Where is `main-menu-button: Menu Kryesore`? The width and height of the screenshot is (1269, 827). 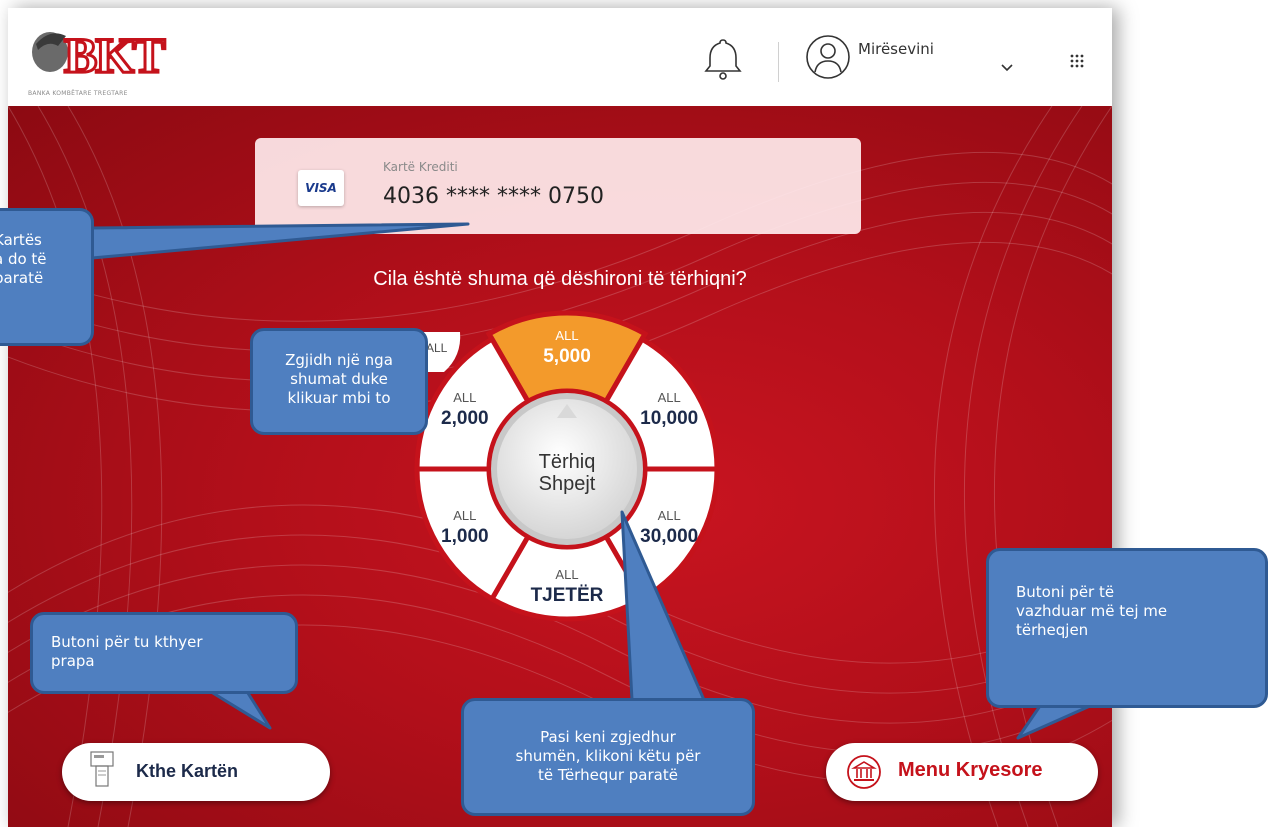
main-menu-button: Menu Kryesore is located at coordinates (962, 772).